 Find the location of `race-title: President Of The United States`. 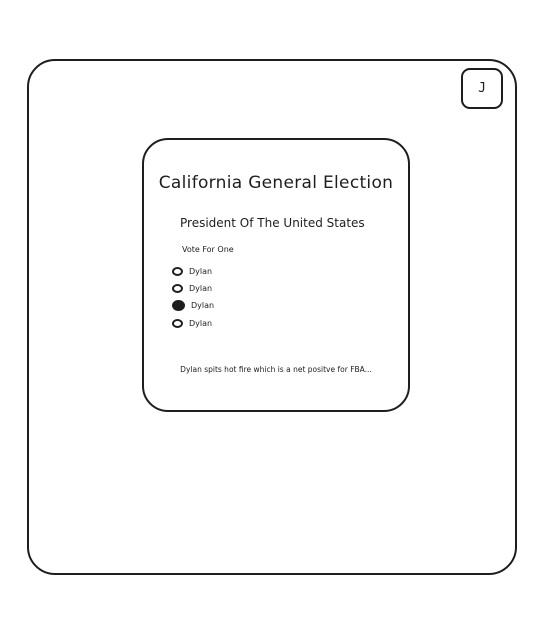

race-title: President Of The United States is located at coordinates (272, 223).